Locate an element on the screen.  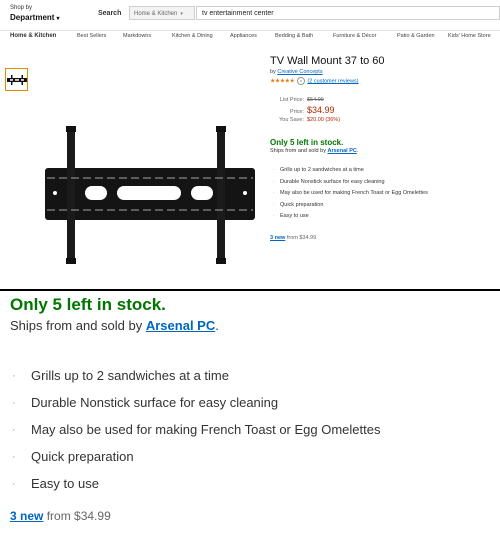
by-label: by is located at coordinates (273, 72).